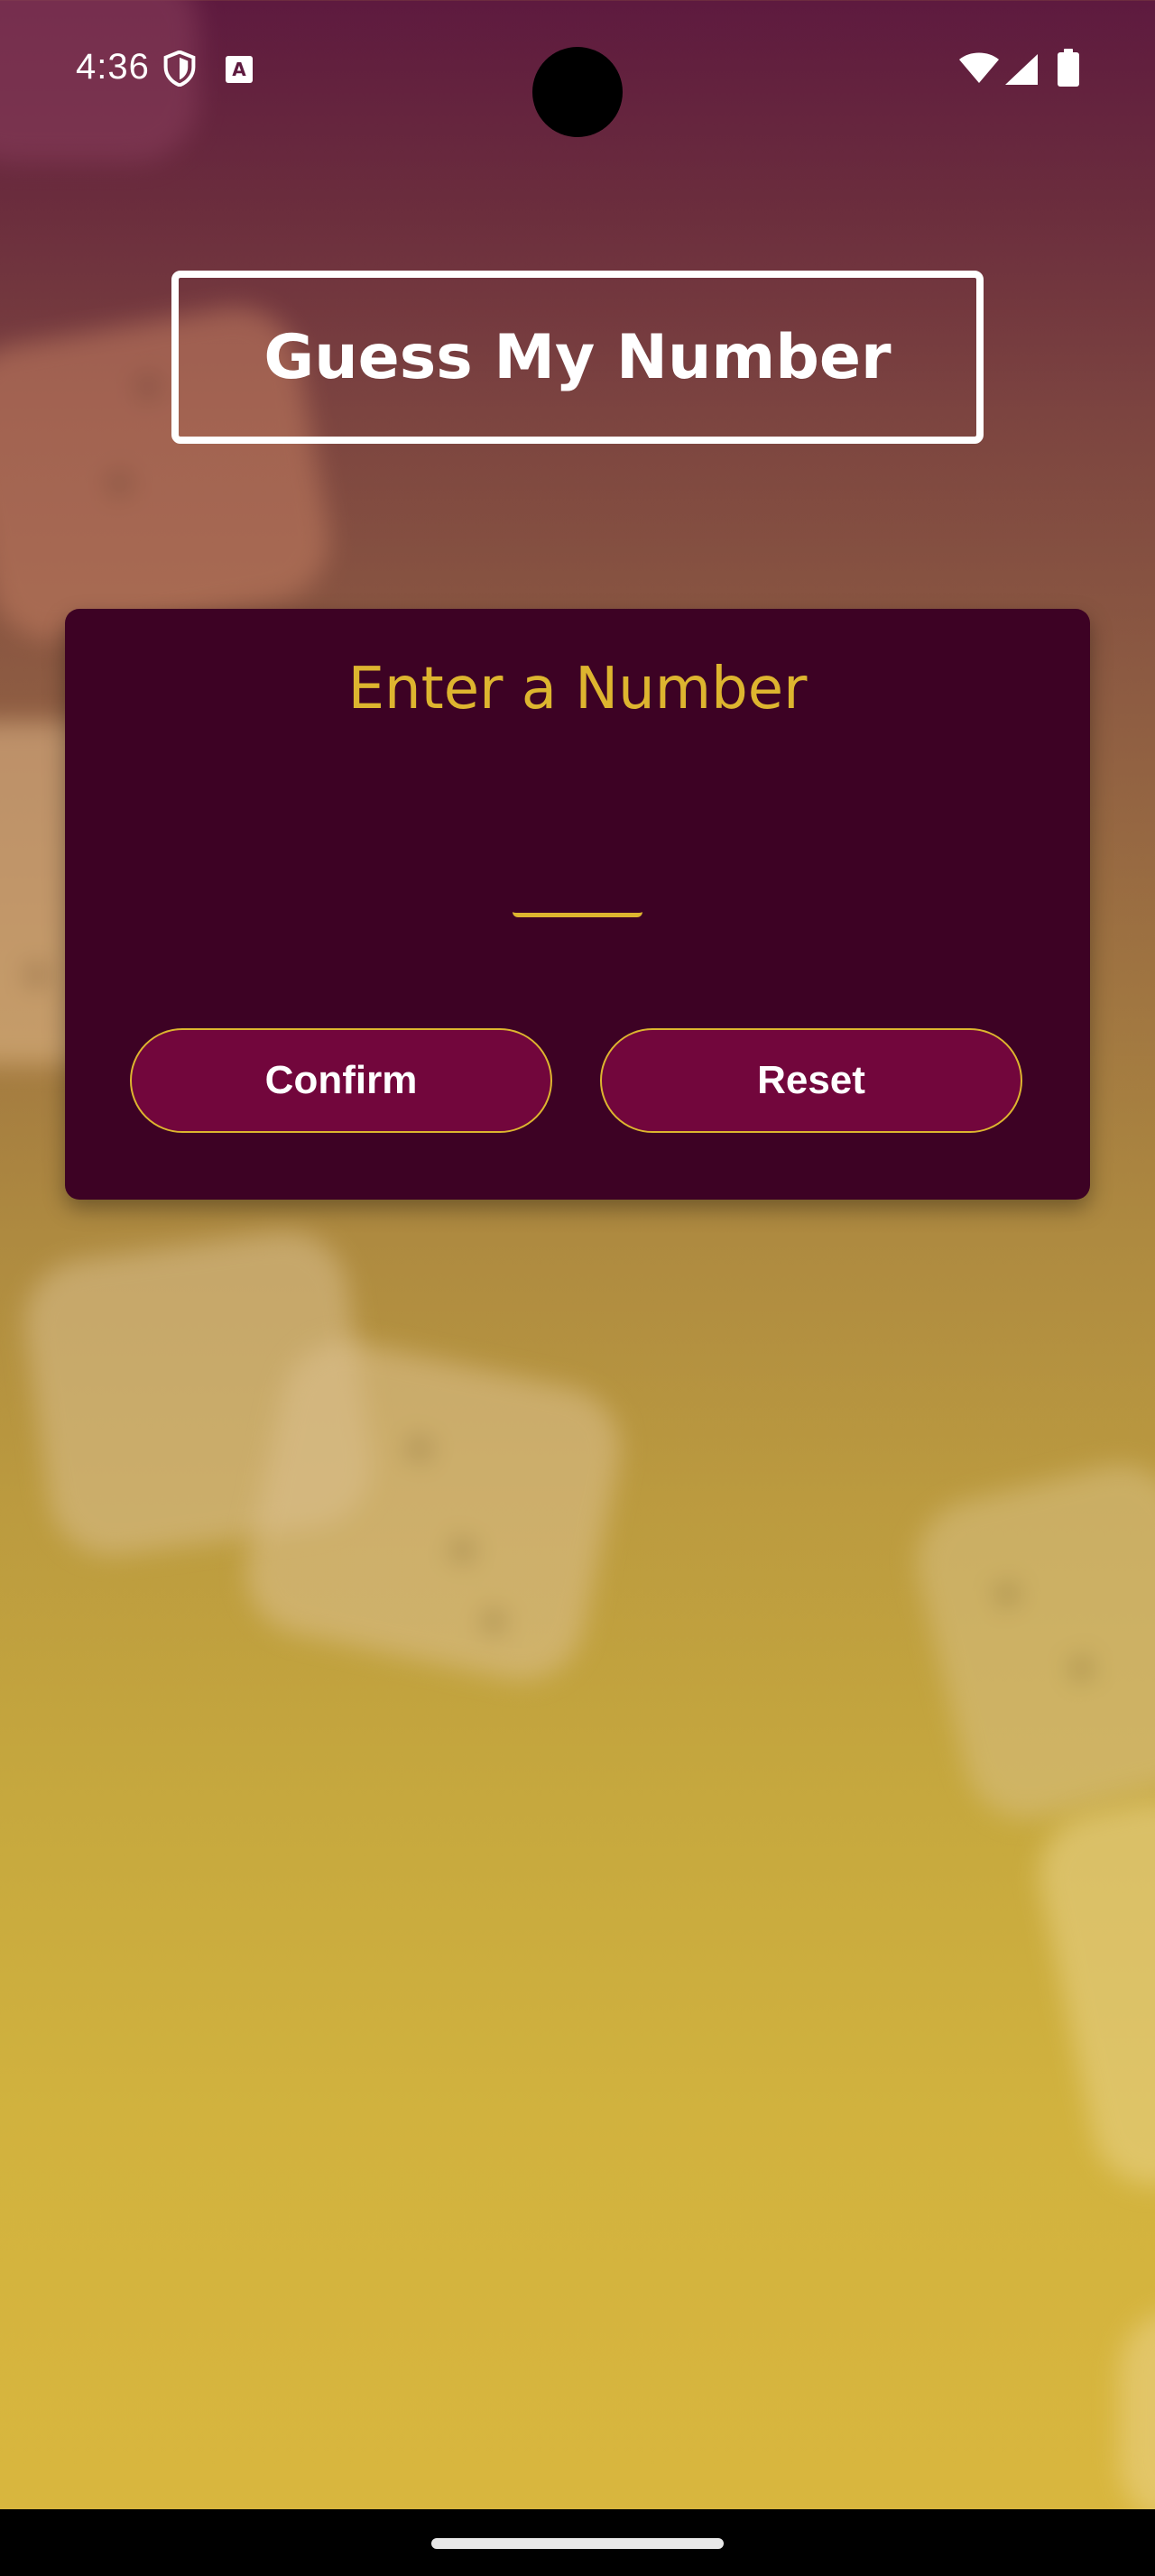  I want to click on home-indicator, so click(577, 2543).